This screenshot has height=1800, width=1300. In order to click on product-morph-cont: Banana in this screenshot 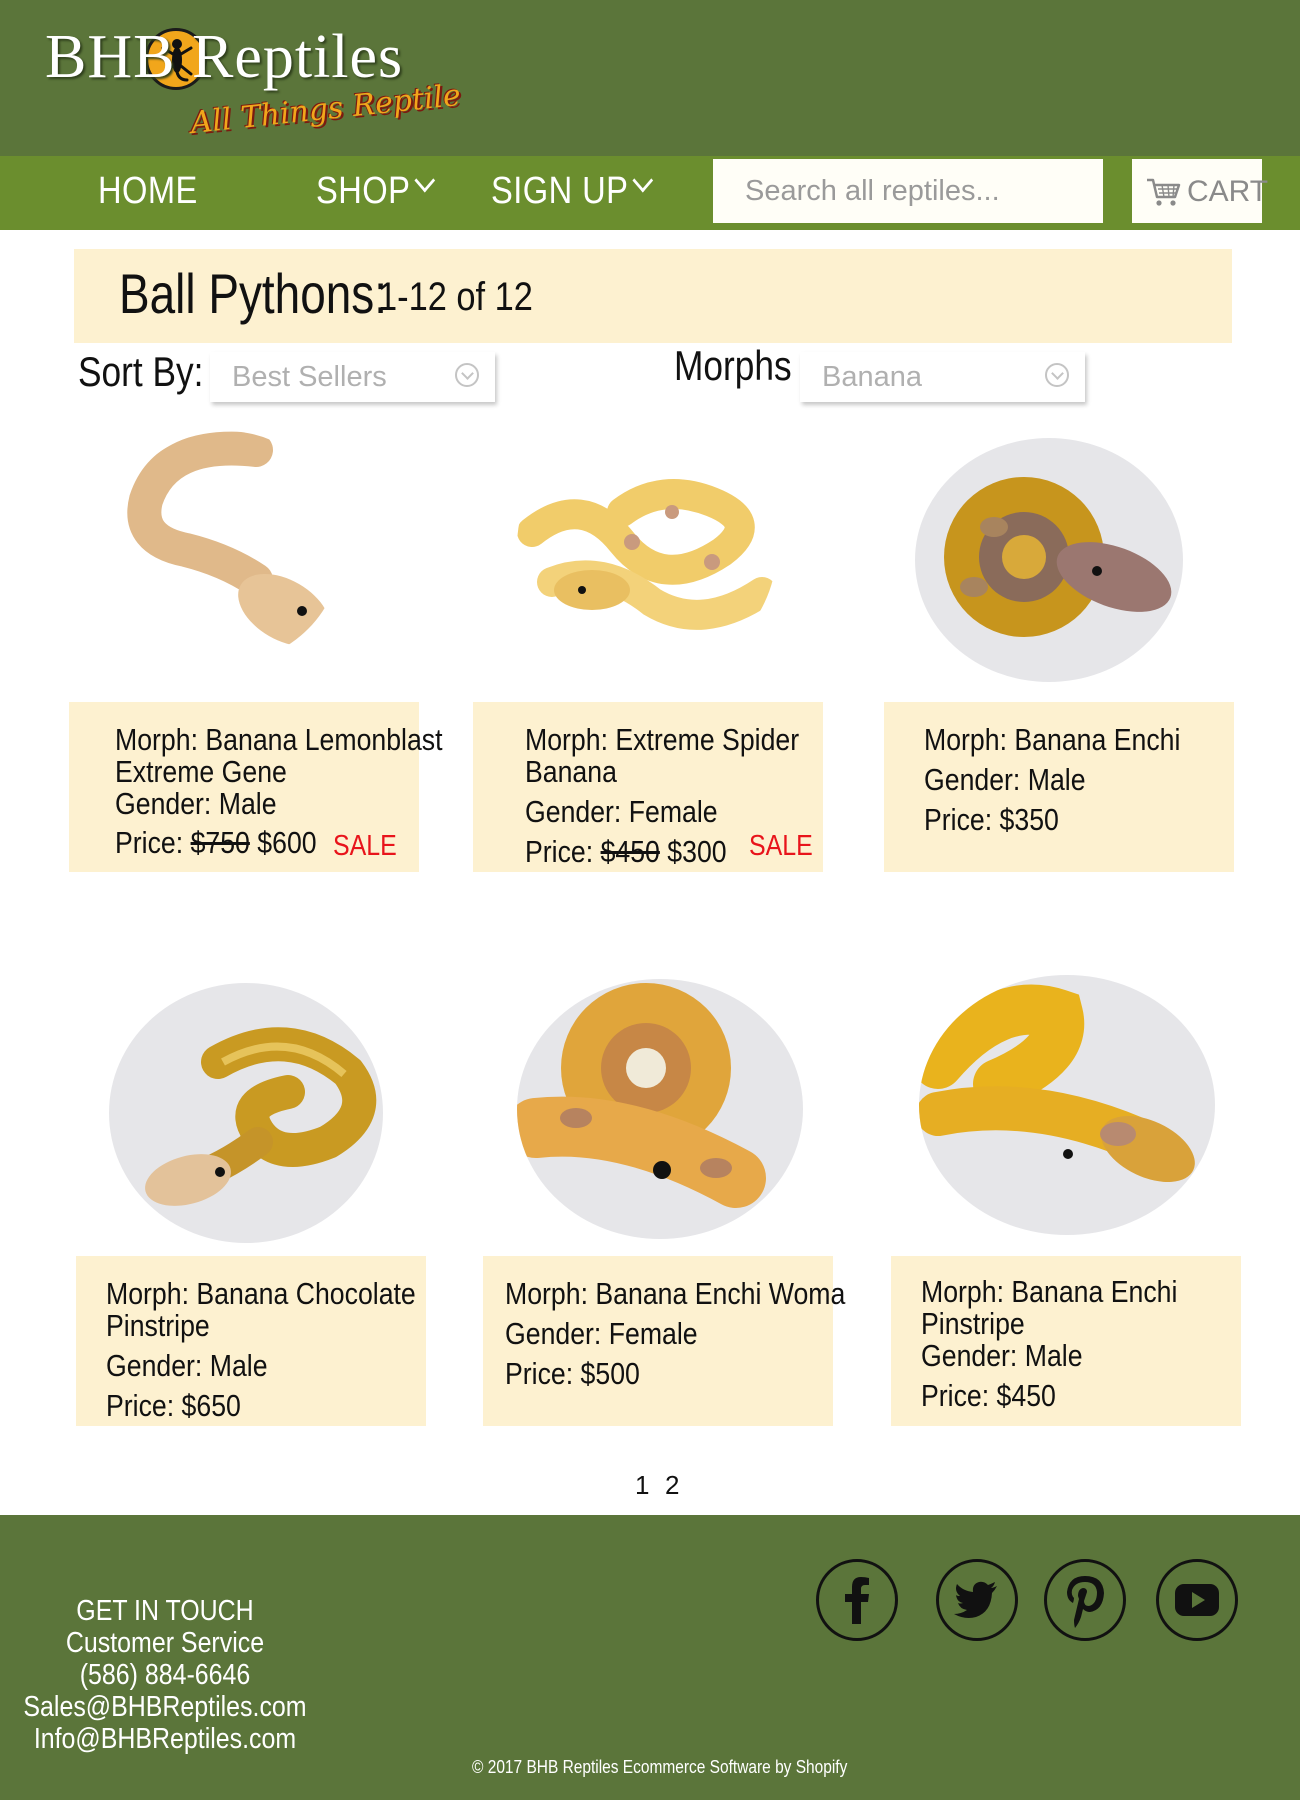, I will do `click(571, 771)`.